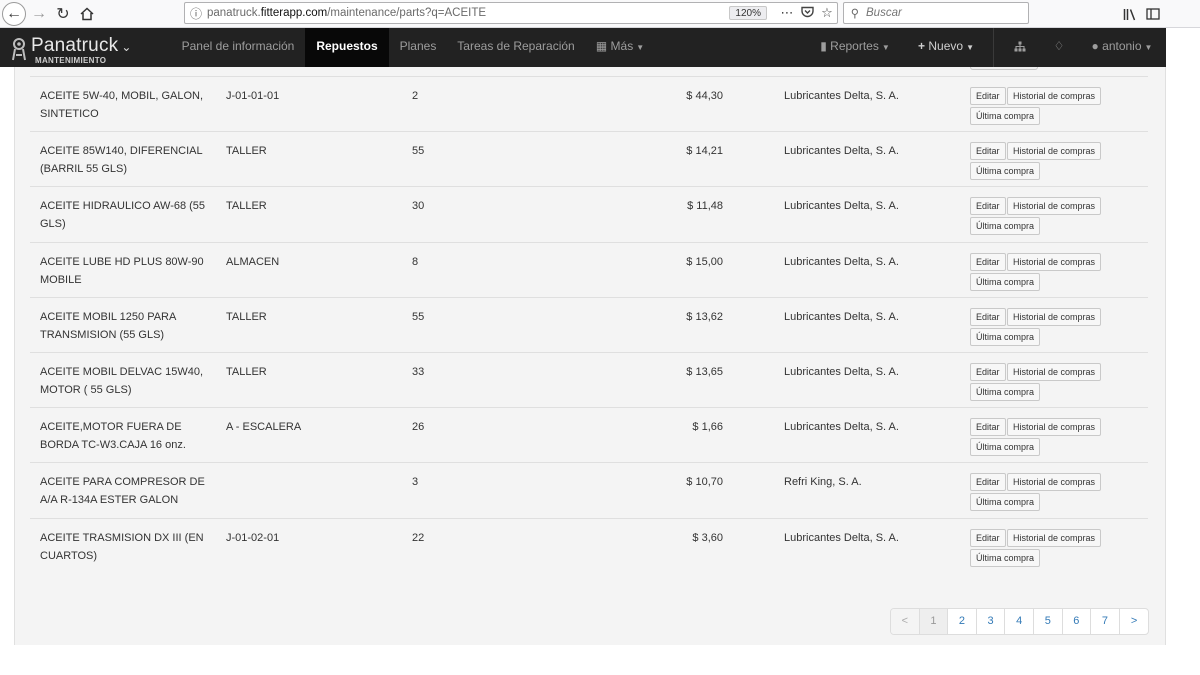 Image resolution: width=1200 pixels, height=675 pixels. Describe the element at coordinates (934, 621) in the screenshot. I see `pagination-page-1: 1` at that location.